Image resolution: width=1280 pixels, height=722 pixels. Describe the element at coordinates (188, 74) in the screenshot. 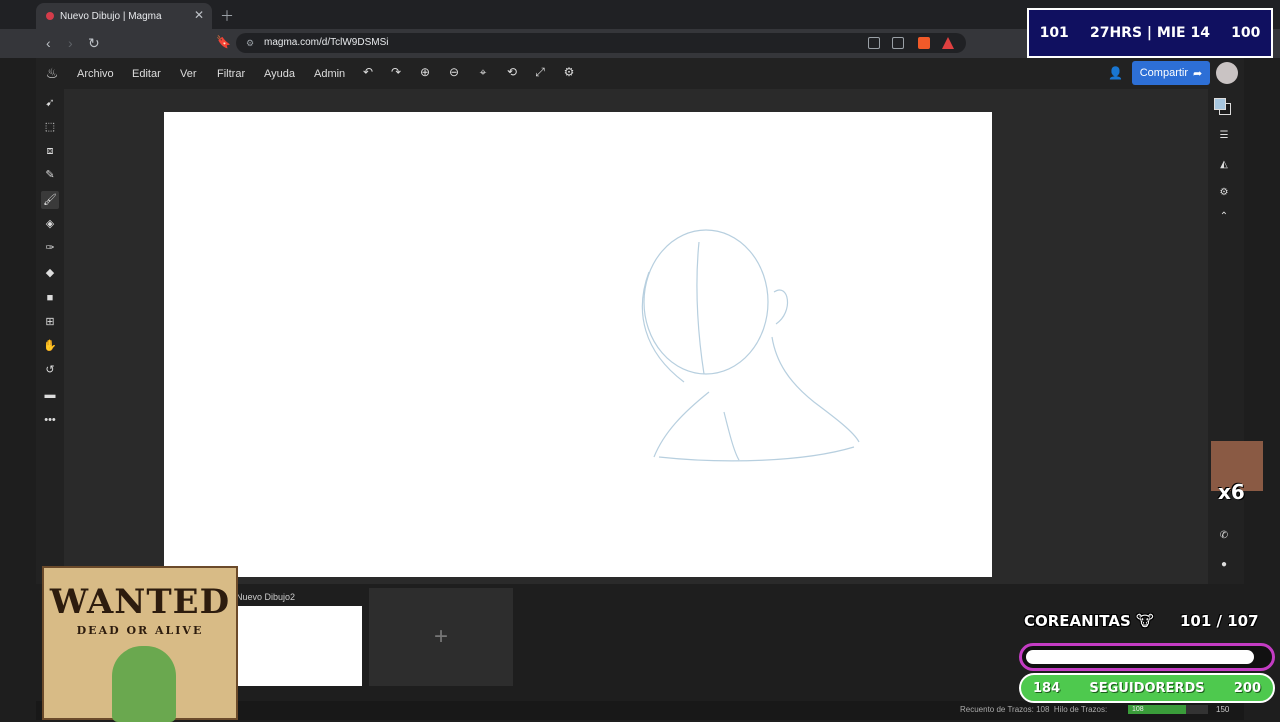

I see `menu-ver: Ver` at that location.